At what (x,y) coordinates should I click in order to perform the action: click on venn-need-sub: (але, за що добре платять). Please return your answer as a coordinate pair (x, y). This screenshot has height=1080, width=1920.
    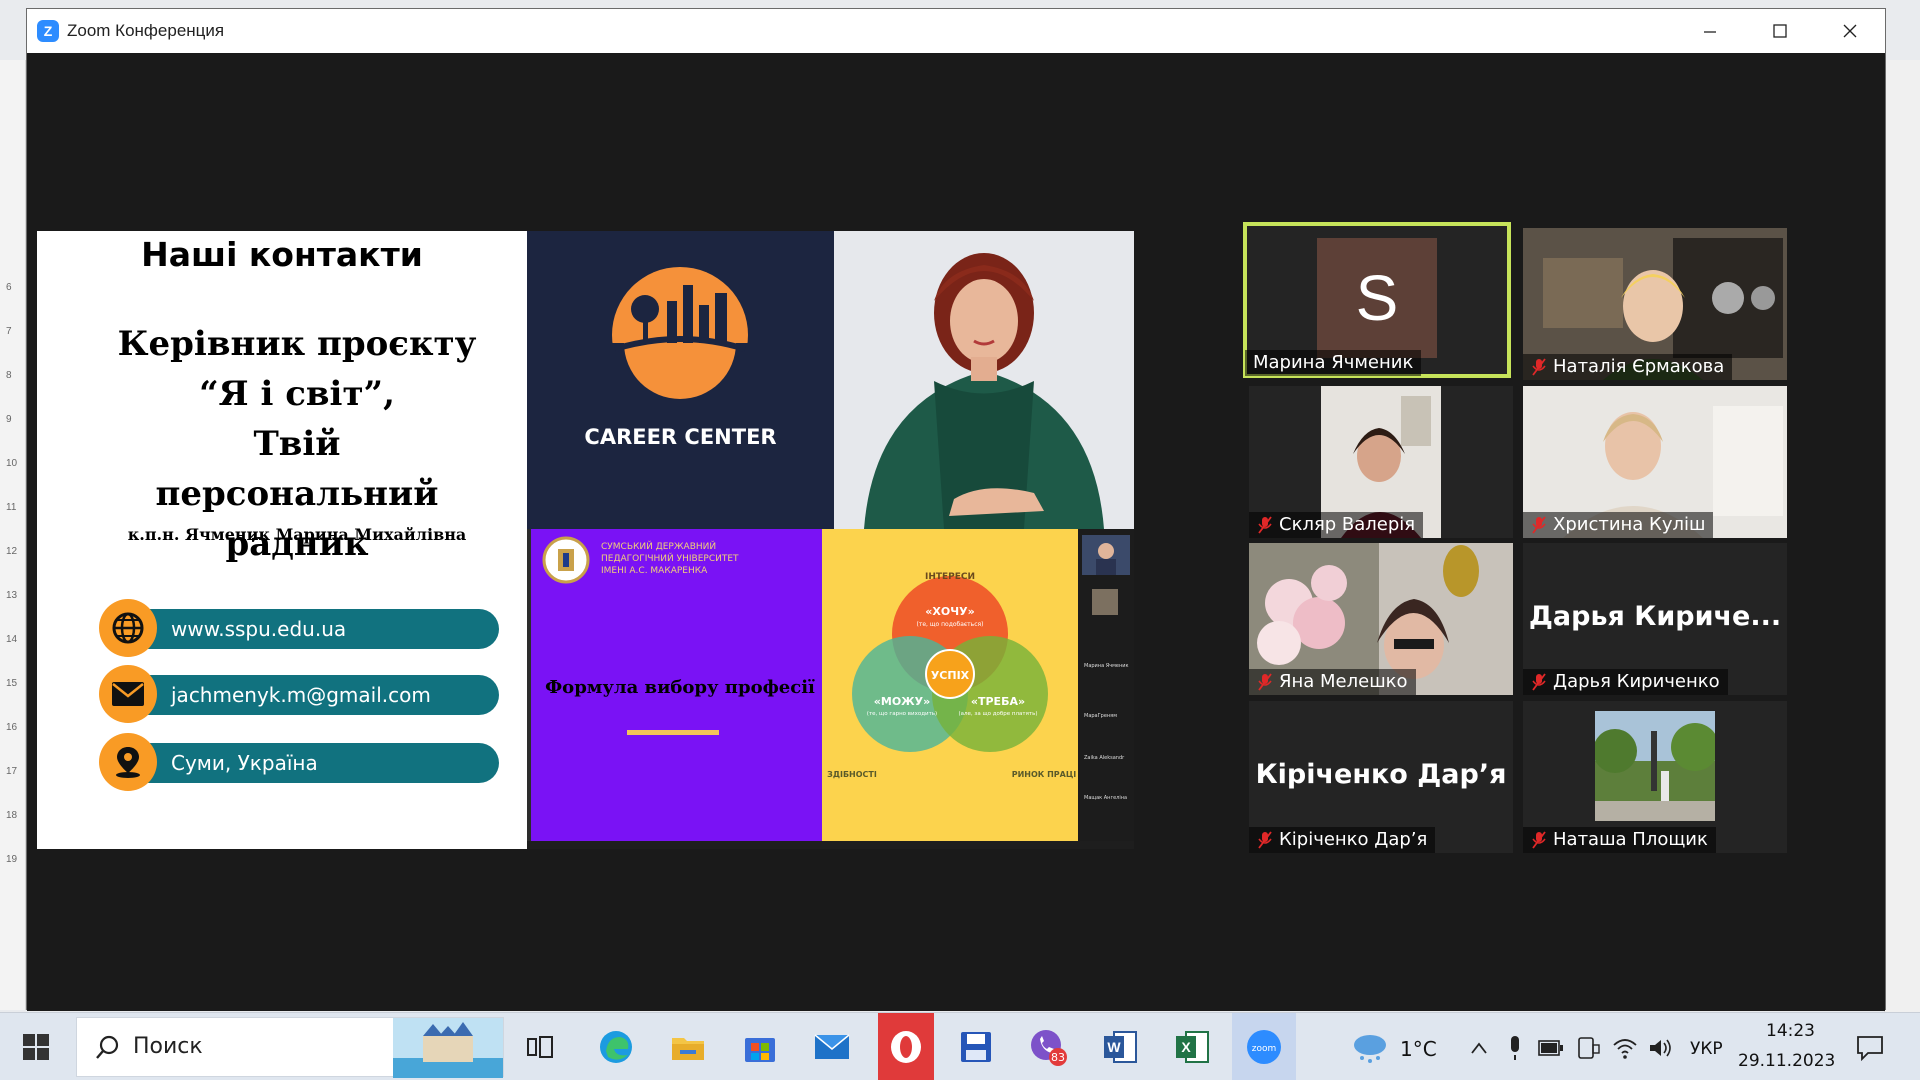
    Looking at the image, I should click on (997, 714).